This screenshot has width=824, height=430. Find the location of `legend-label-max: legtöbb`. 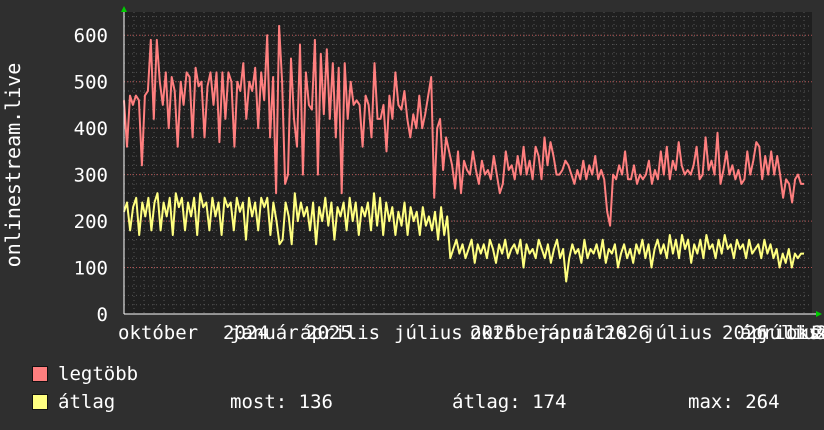

legend-label-max: legtöbb is located at coordinates (98, 374).